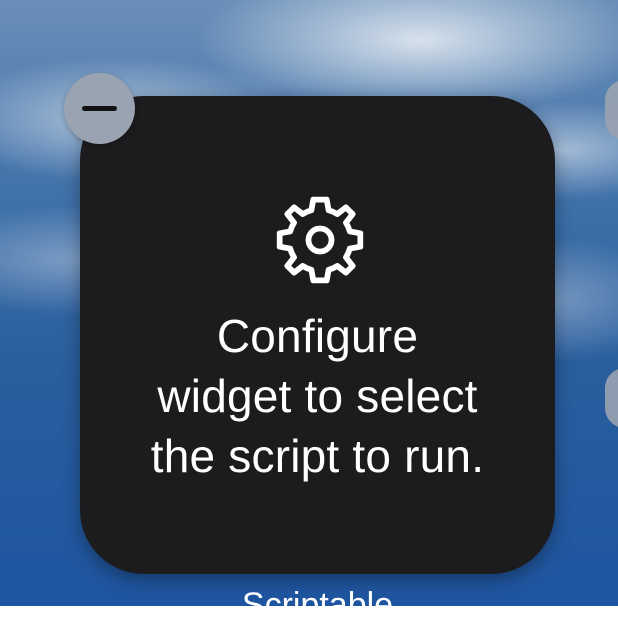 This screenshot has height=625, width=618. Describe the element at coordinates (317, 456) in the screenshot. I see `message-line-3: the script to run.` at that location.